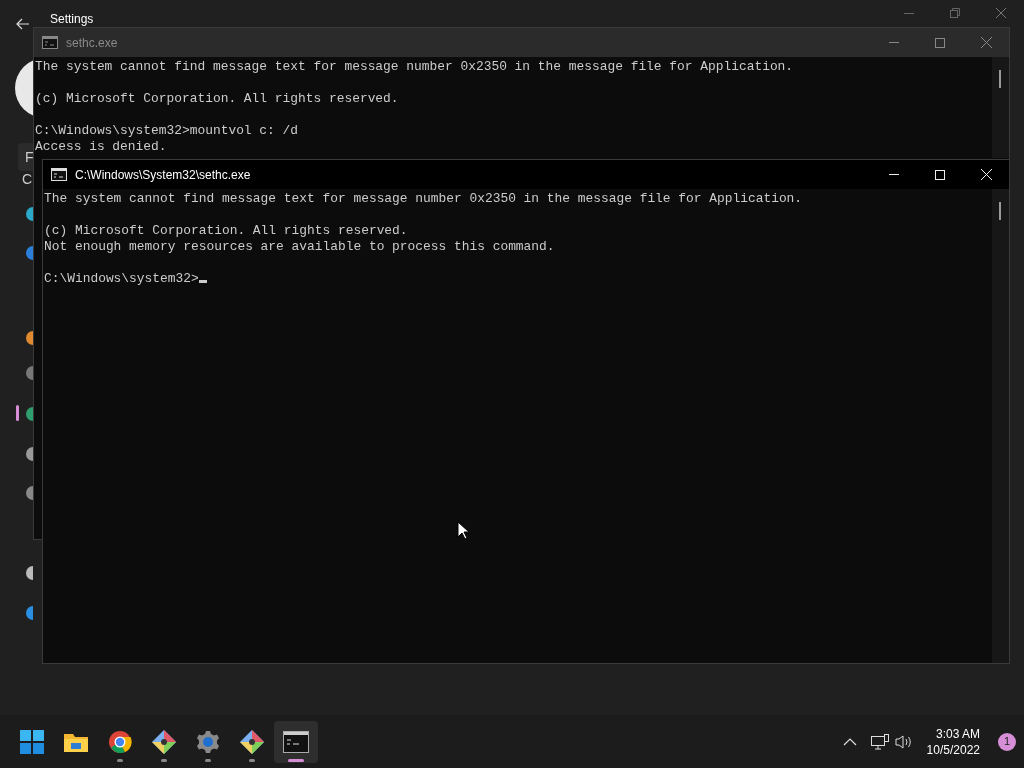 The height and width of the screenshot is (768, 1024). I want to click on window-title: C:\Windows\System32\sethc.exe, so click(163, 175).